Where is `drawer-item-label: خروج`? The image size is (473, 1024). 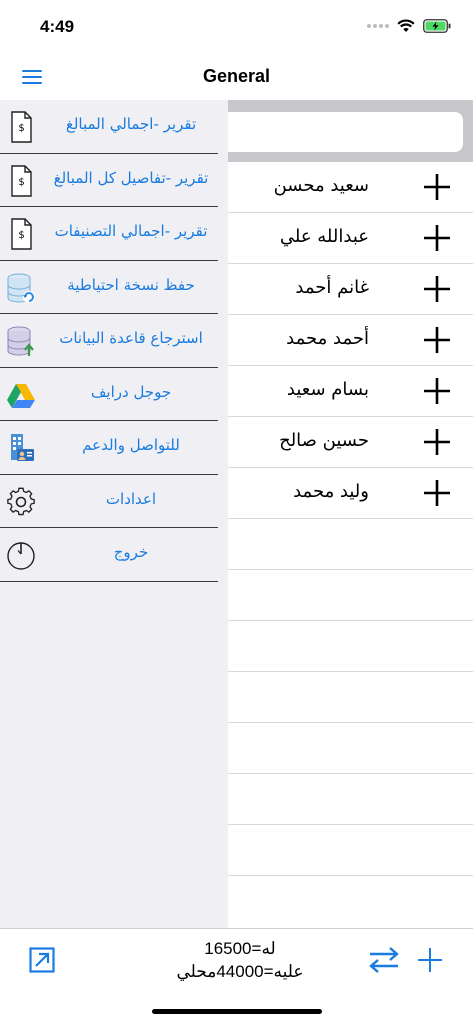 drawer-item-label: خروج is located at coordinates (131, 552).